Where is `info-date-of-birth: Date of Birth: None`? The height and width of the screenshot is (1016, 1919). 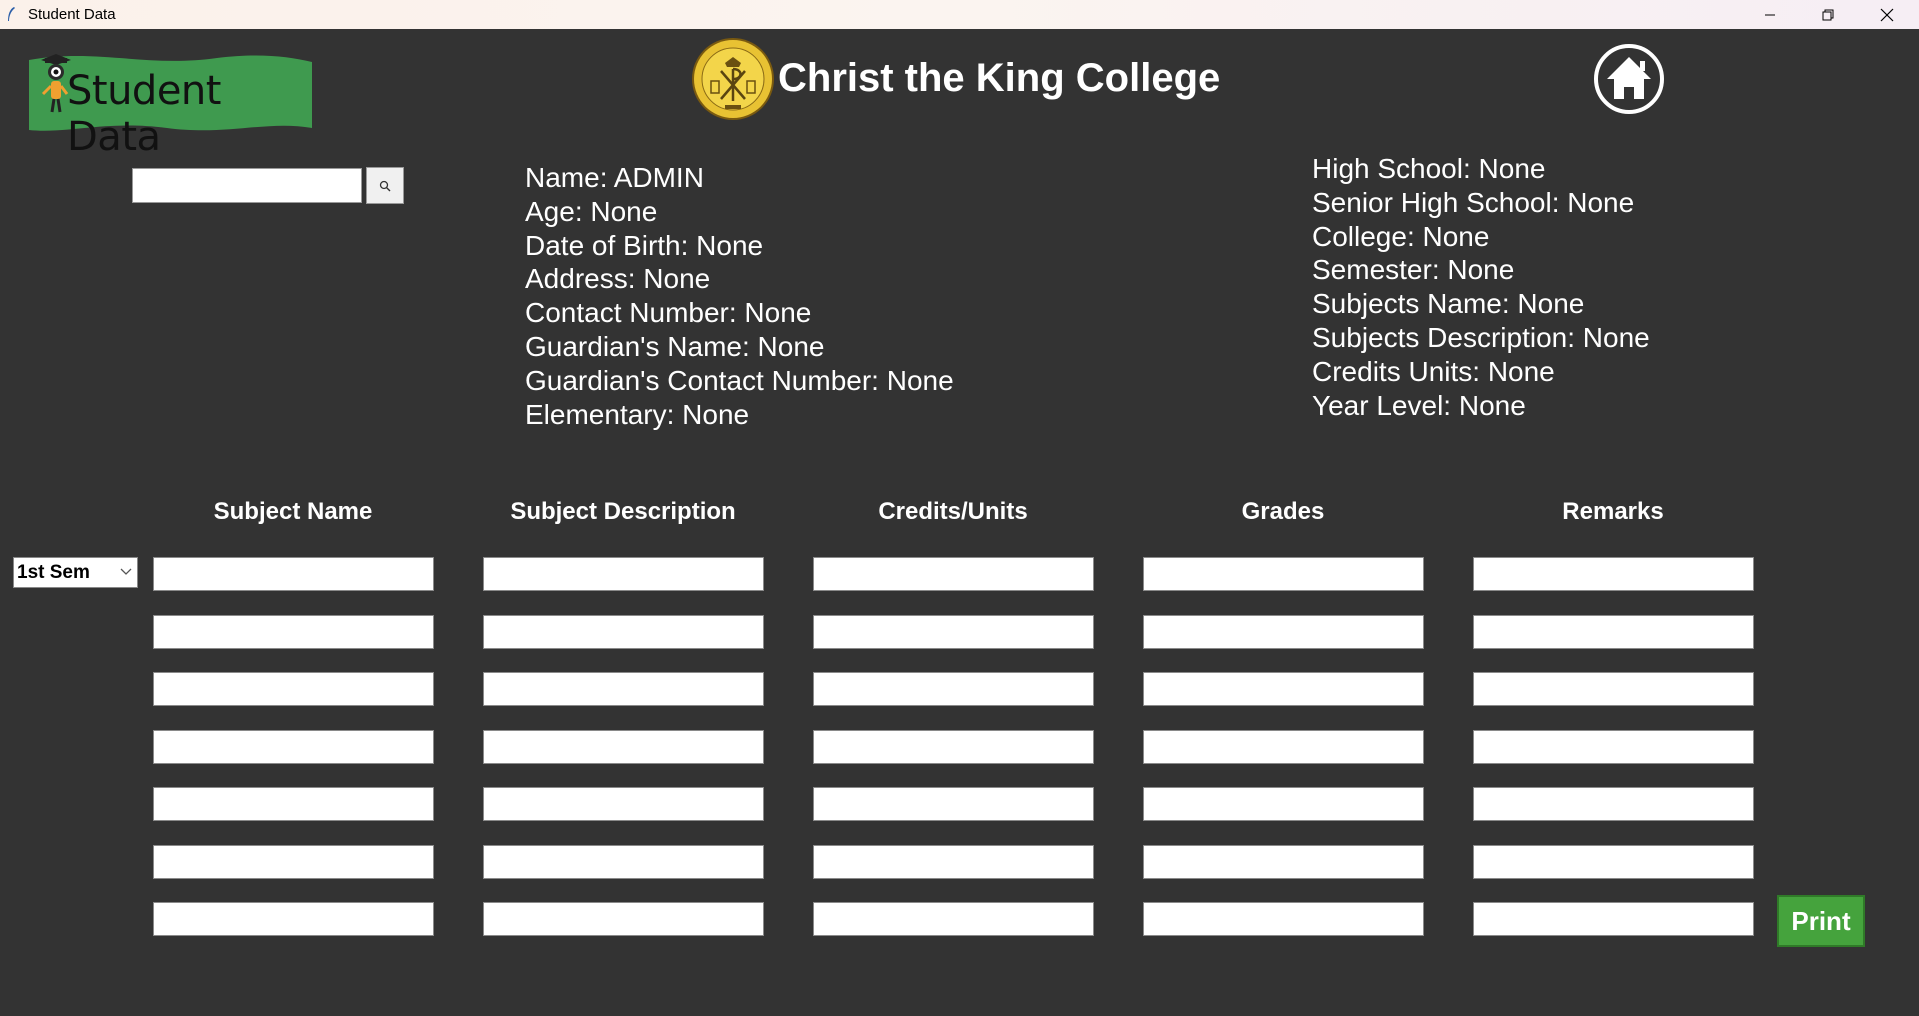 info-date-of-birth: Date of Birth: None is located at coordinates (644, 245).